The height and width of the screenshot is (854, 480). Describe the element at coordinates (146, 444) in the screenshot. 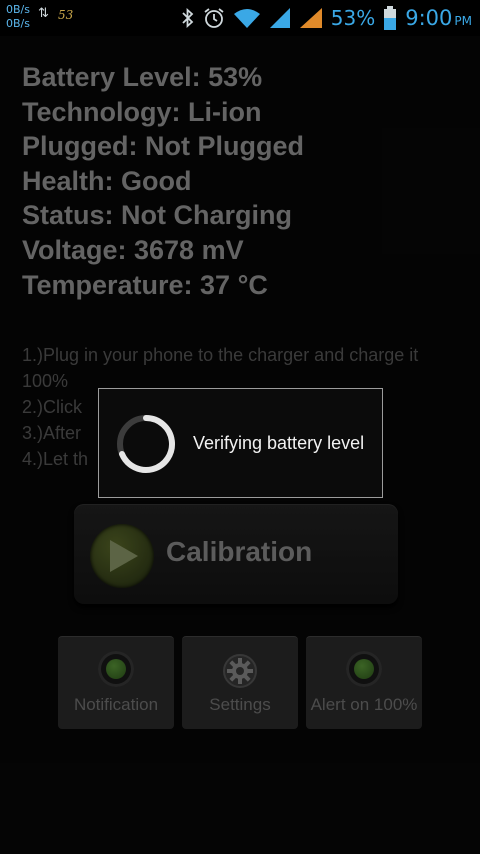

I see `loading-spinner-icon` at that location.